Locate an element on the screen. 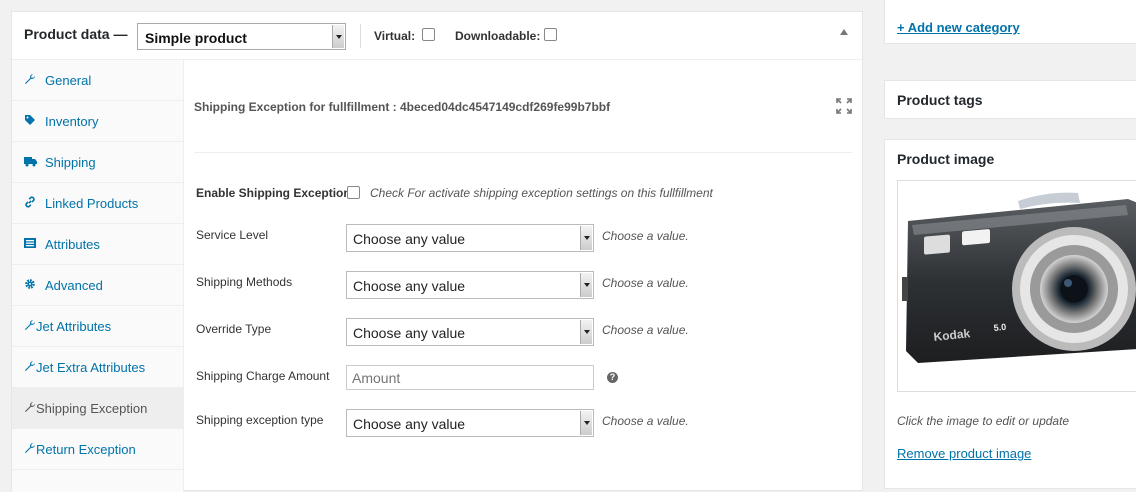 Image resolution: width=1136 pixels, height=492 pixels. tab-attributes: Attributes is located at coordinates (97, 244).